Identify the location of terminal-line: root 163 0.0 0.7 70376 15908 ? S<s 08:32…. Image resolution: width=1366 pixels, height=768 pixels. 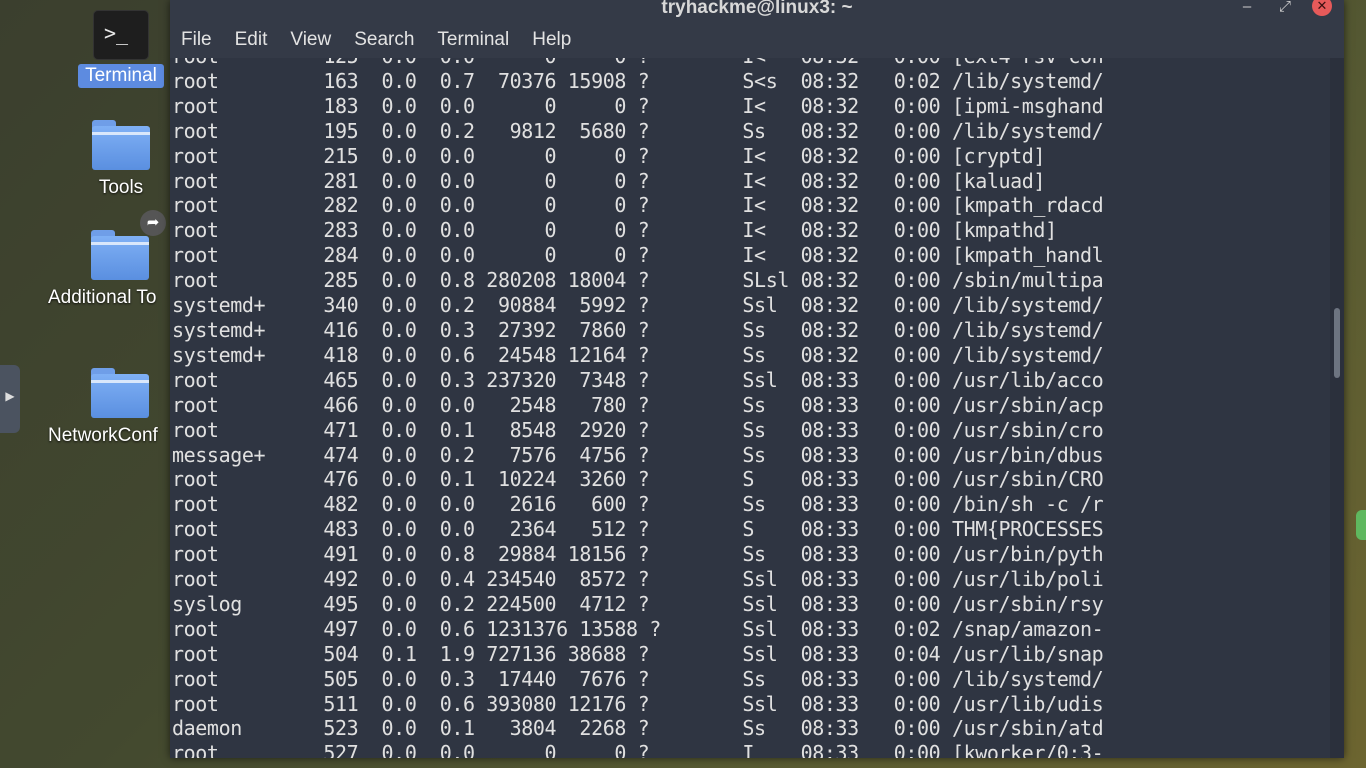
(638, 80).